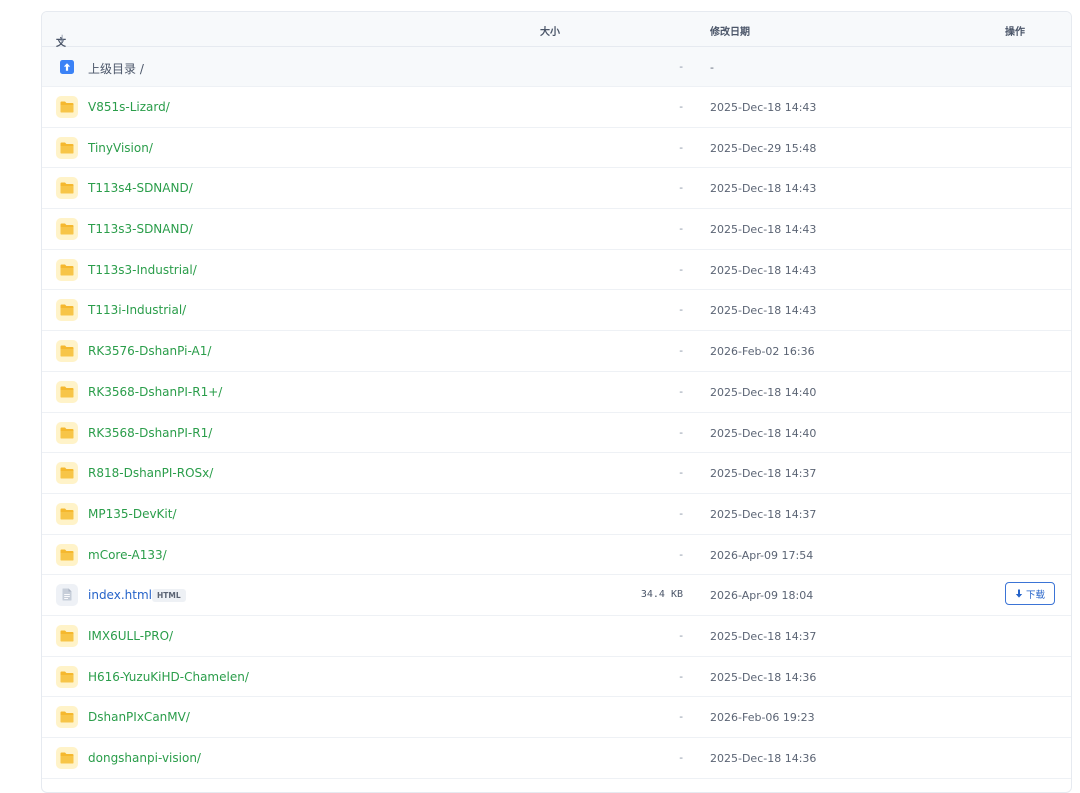 This screenshot has height=793, width=1080. Describe the element at coordinates (139, 717) in the screenshot. I see `folder-link: DshanPIxCanMV/` at that location.